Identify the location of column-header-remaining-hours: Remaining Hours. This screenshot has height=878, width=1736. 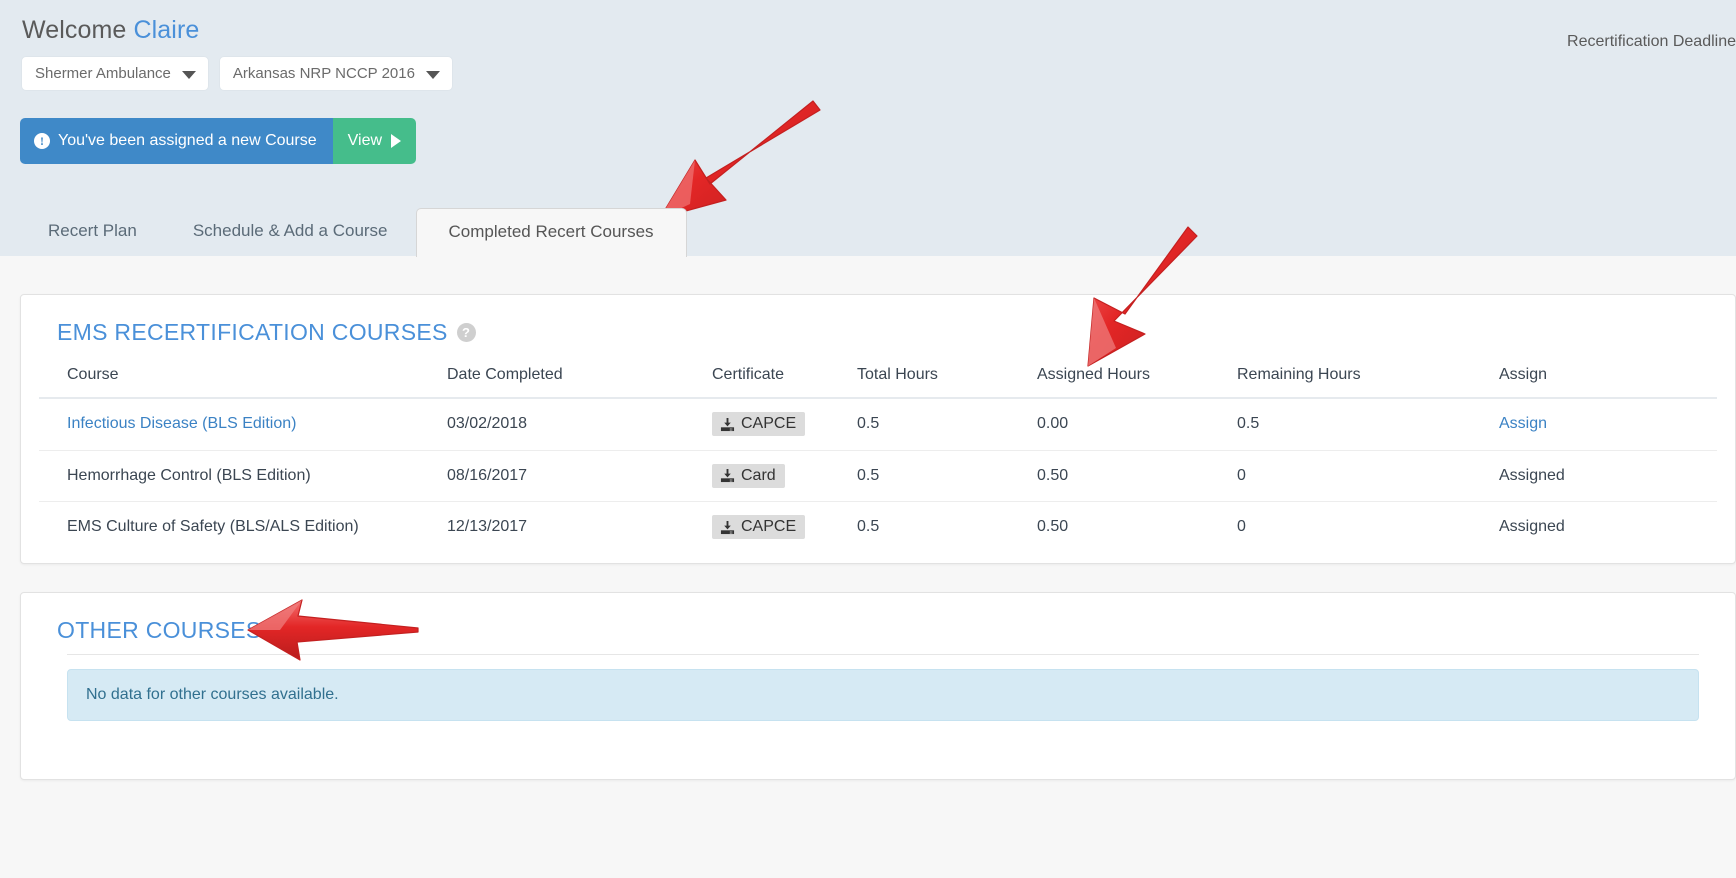
(1364, 379).